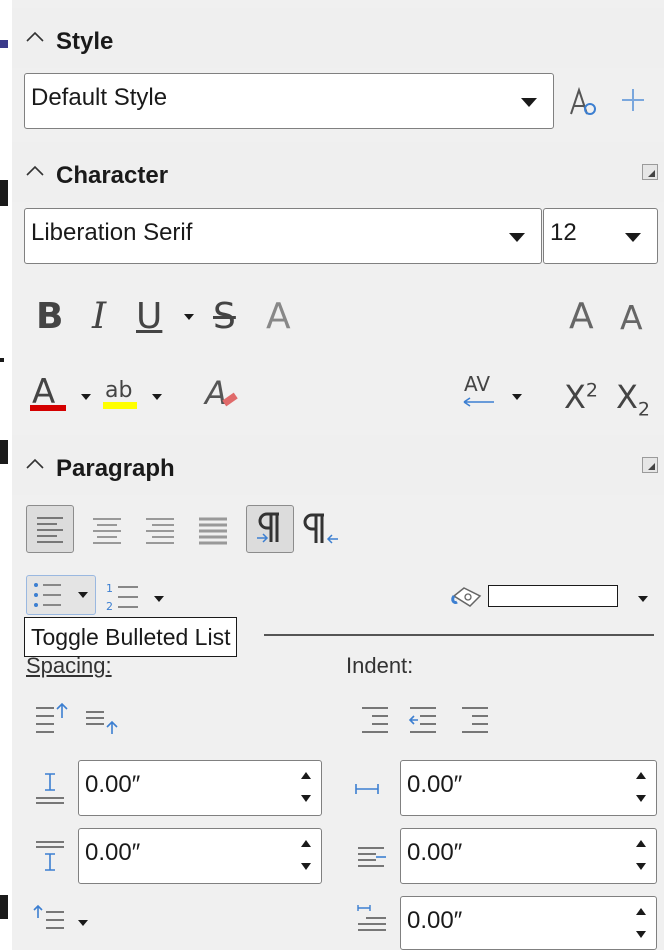  I want to click on subscript-button: X2, so click(633, 399).